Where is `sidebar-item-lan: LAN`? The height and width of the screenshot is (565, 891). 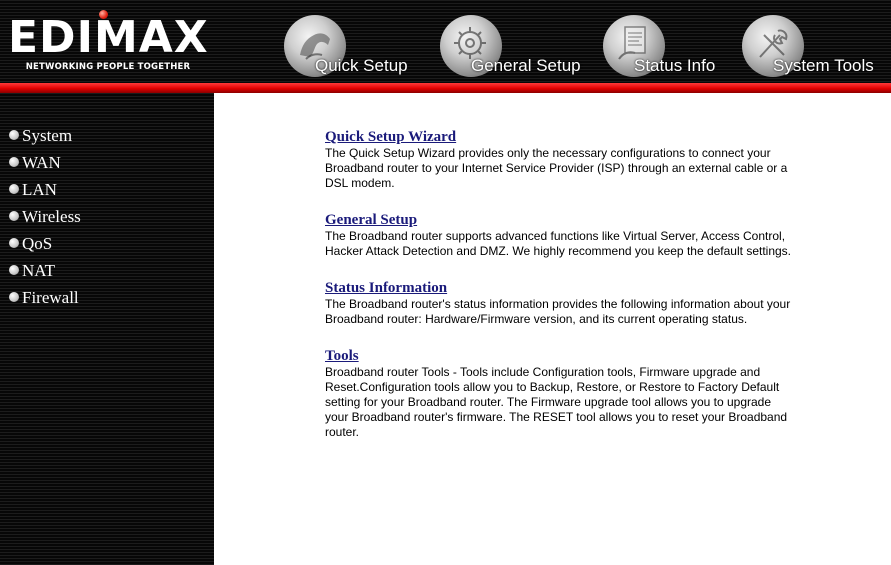 sidebar-item-lan: LAN is located at coordinates (45, 189).